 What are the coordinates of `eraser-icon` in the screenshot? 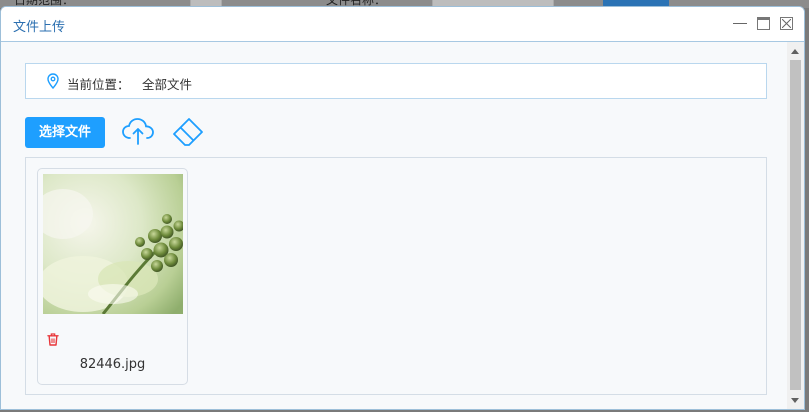 It's located at (188, 133).